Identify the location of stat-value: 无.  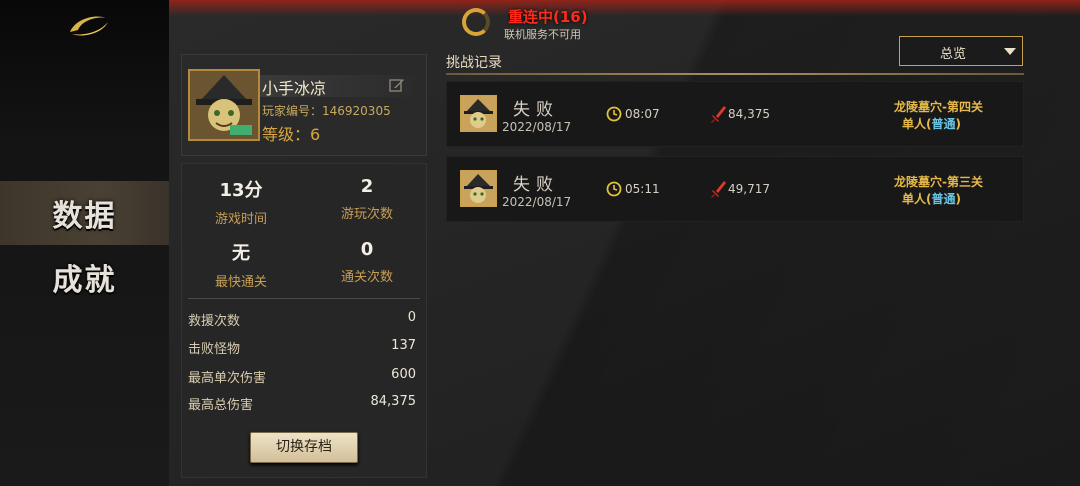
(241, 253).